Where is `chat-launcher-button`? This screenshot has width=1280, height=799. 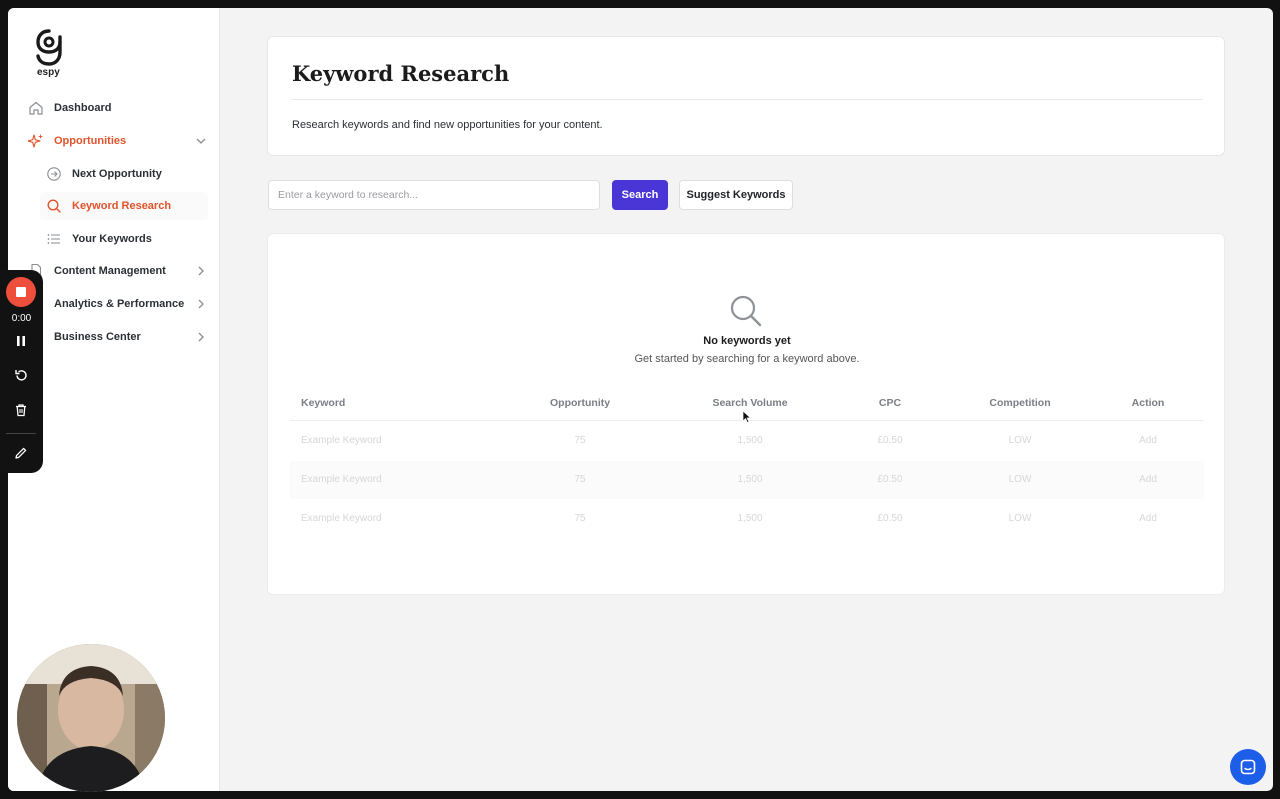 chat-launcher-button is located at coordinates (1248, 767).